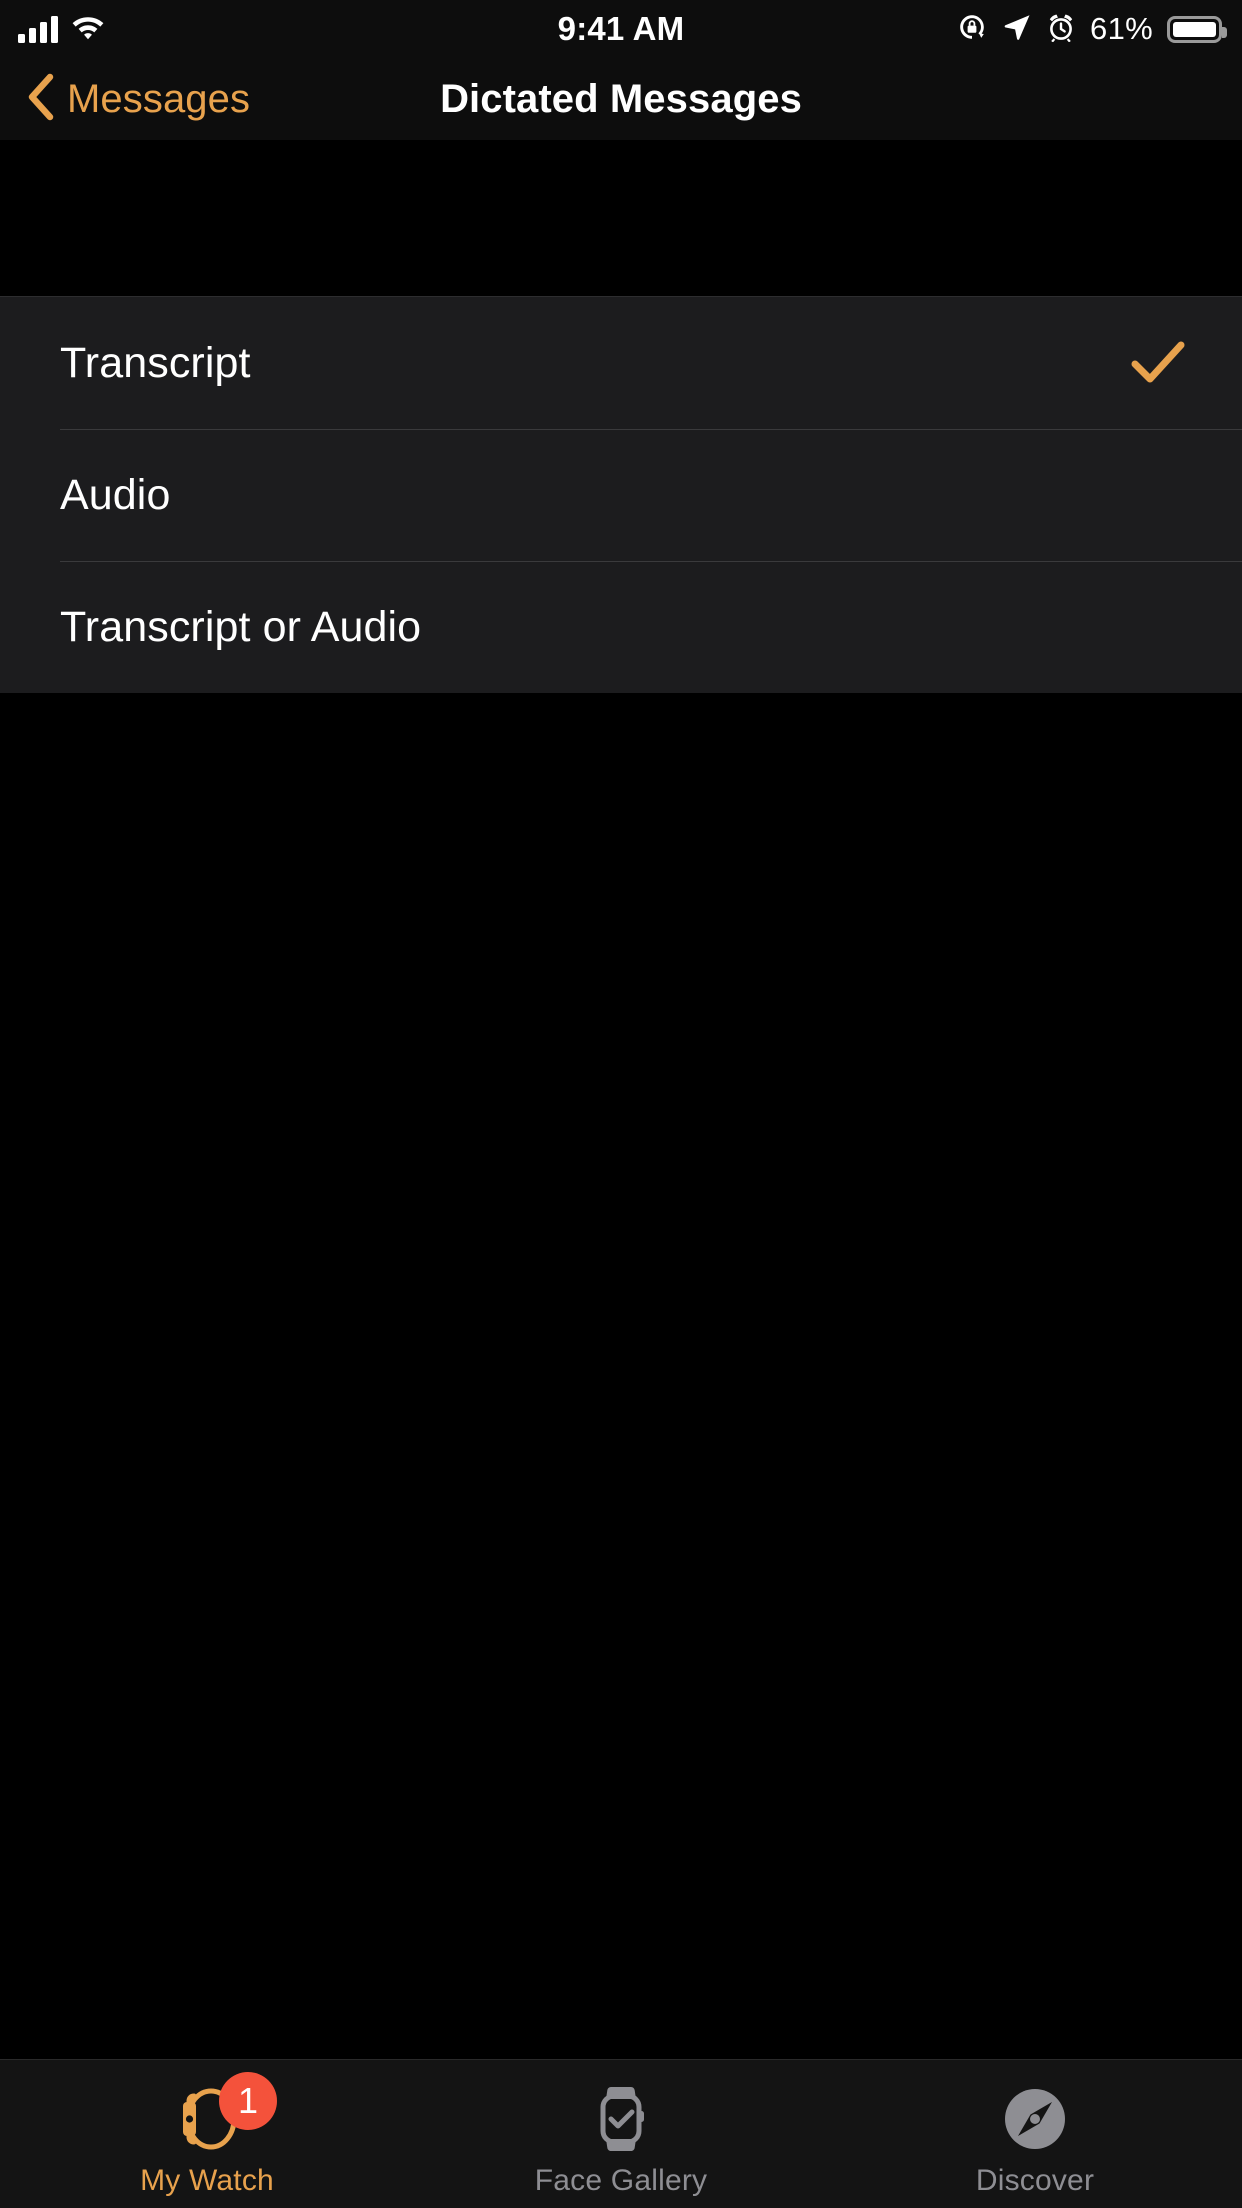  What do you see at coordinates (621, 2180) in the screenshot?
I see `tab-label-face-gallery: Face Gallery` at bounding box center [621, 2180].